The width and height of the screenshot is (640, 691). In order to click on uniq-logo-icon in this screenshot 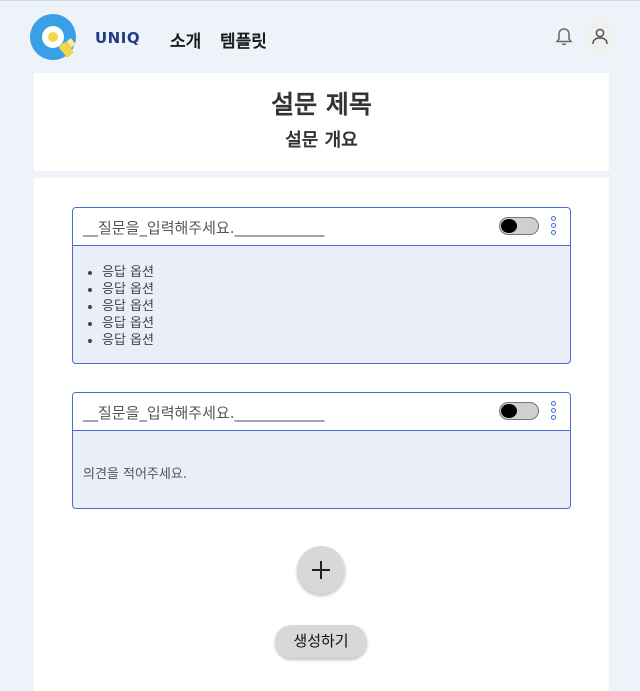, I will do `click(55, 38)`.